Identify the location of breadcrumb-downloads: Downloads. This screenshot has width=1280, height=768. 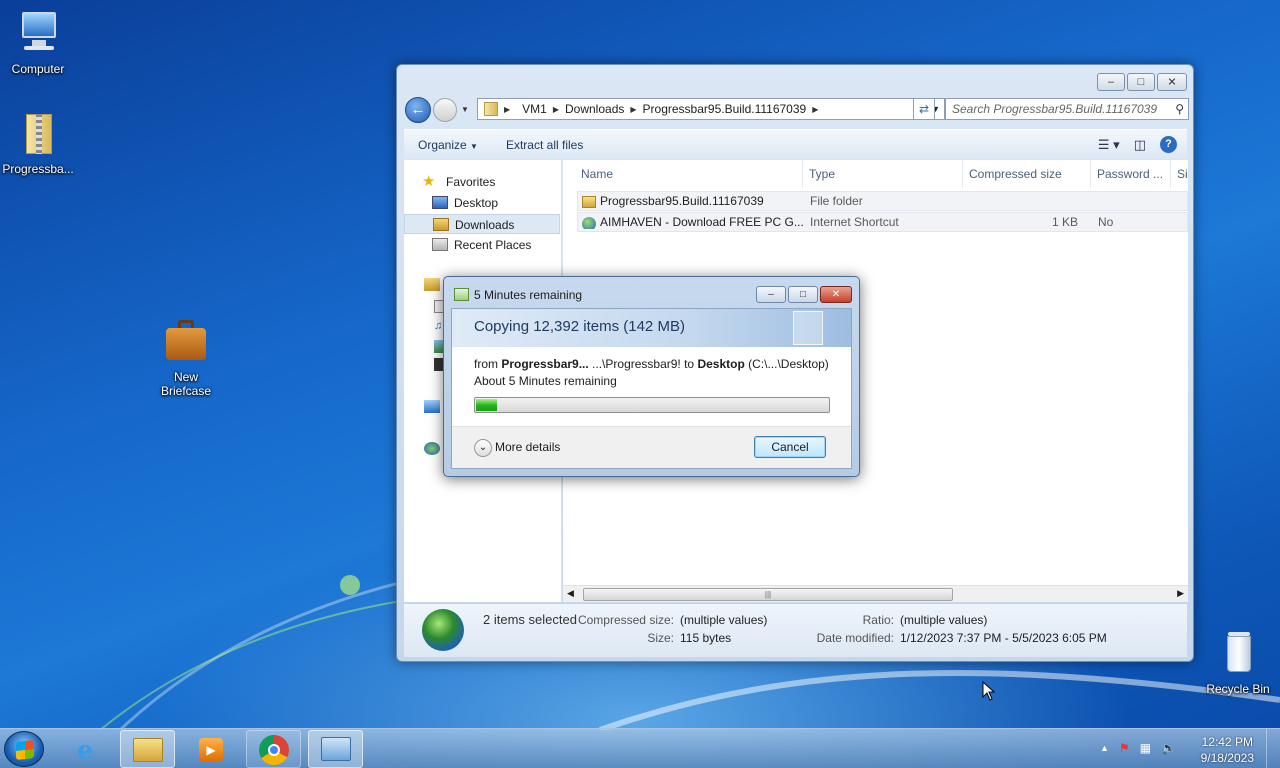
(594, 109).